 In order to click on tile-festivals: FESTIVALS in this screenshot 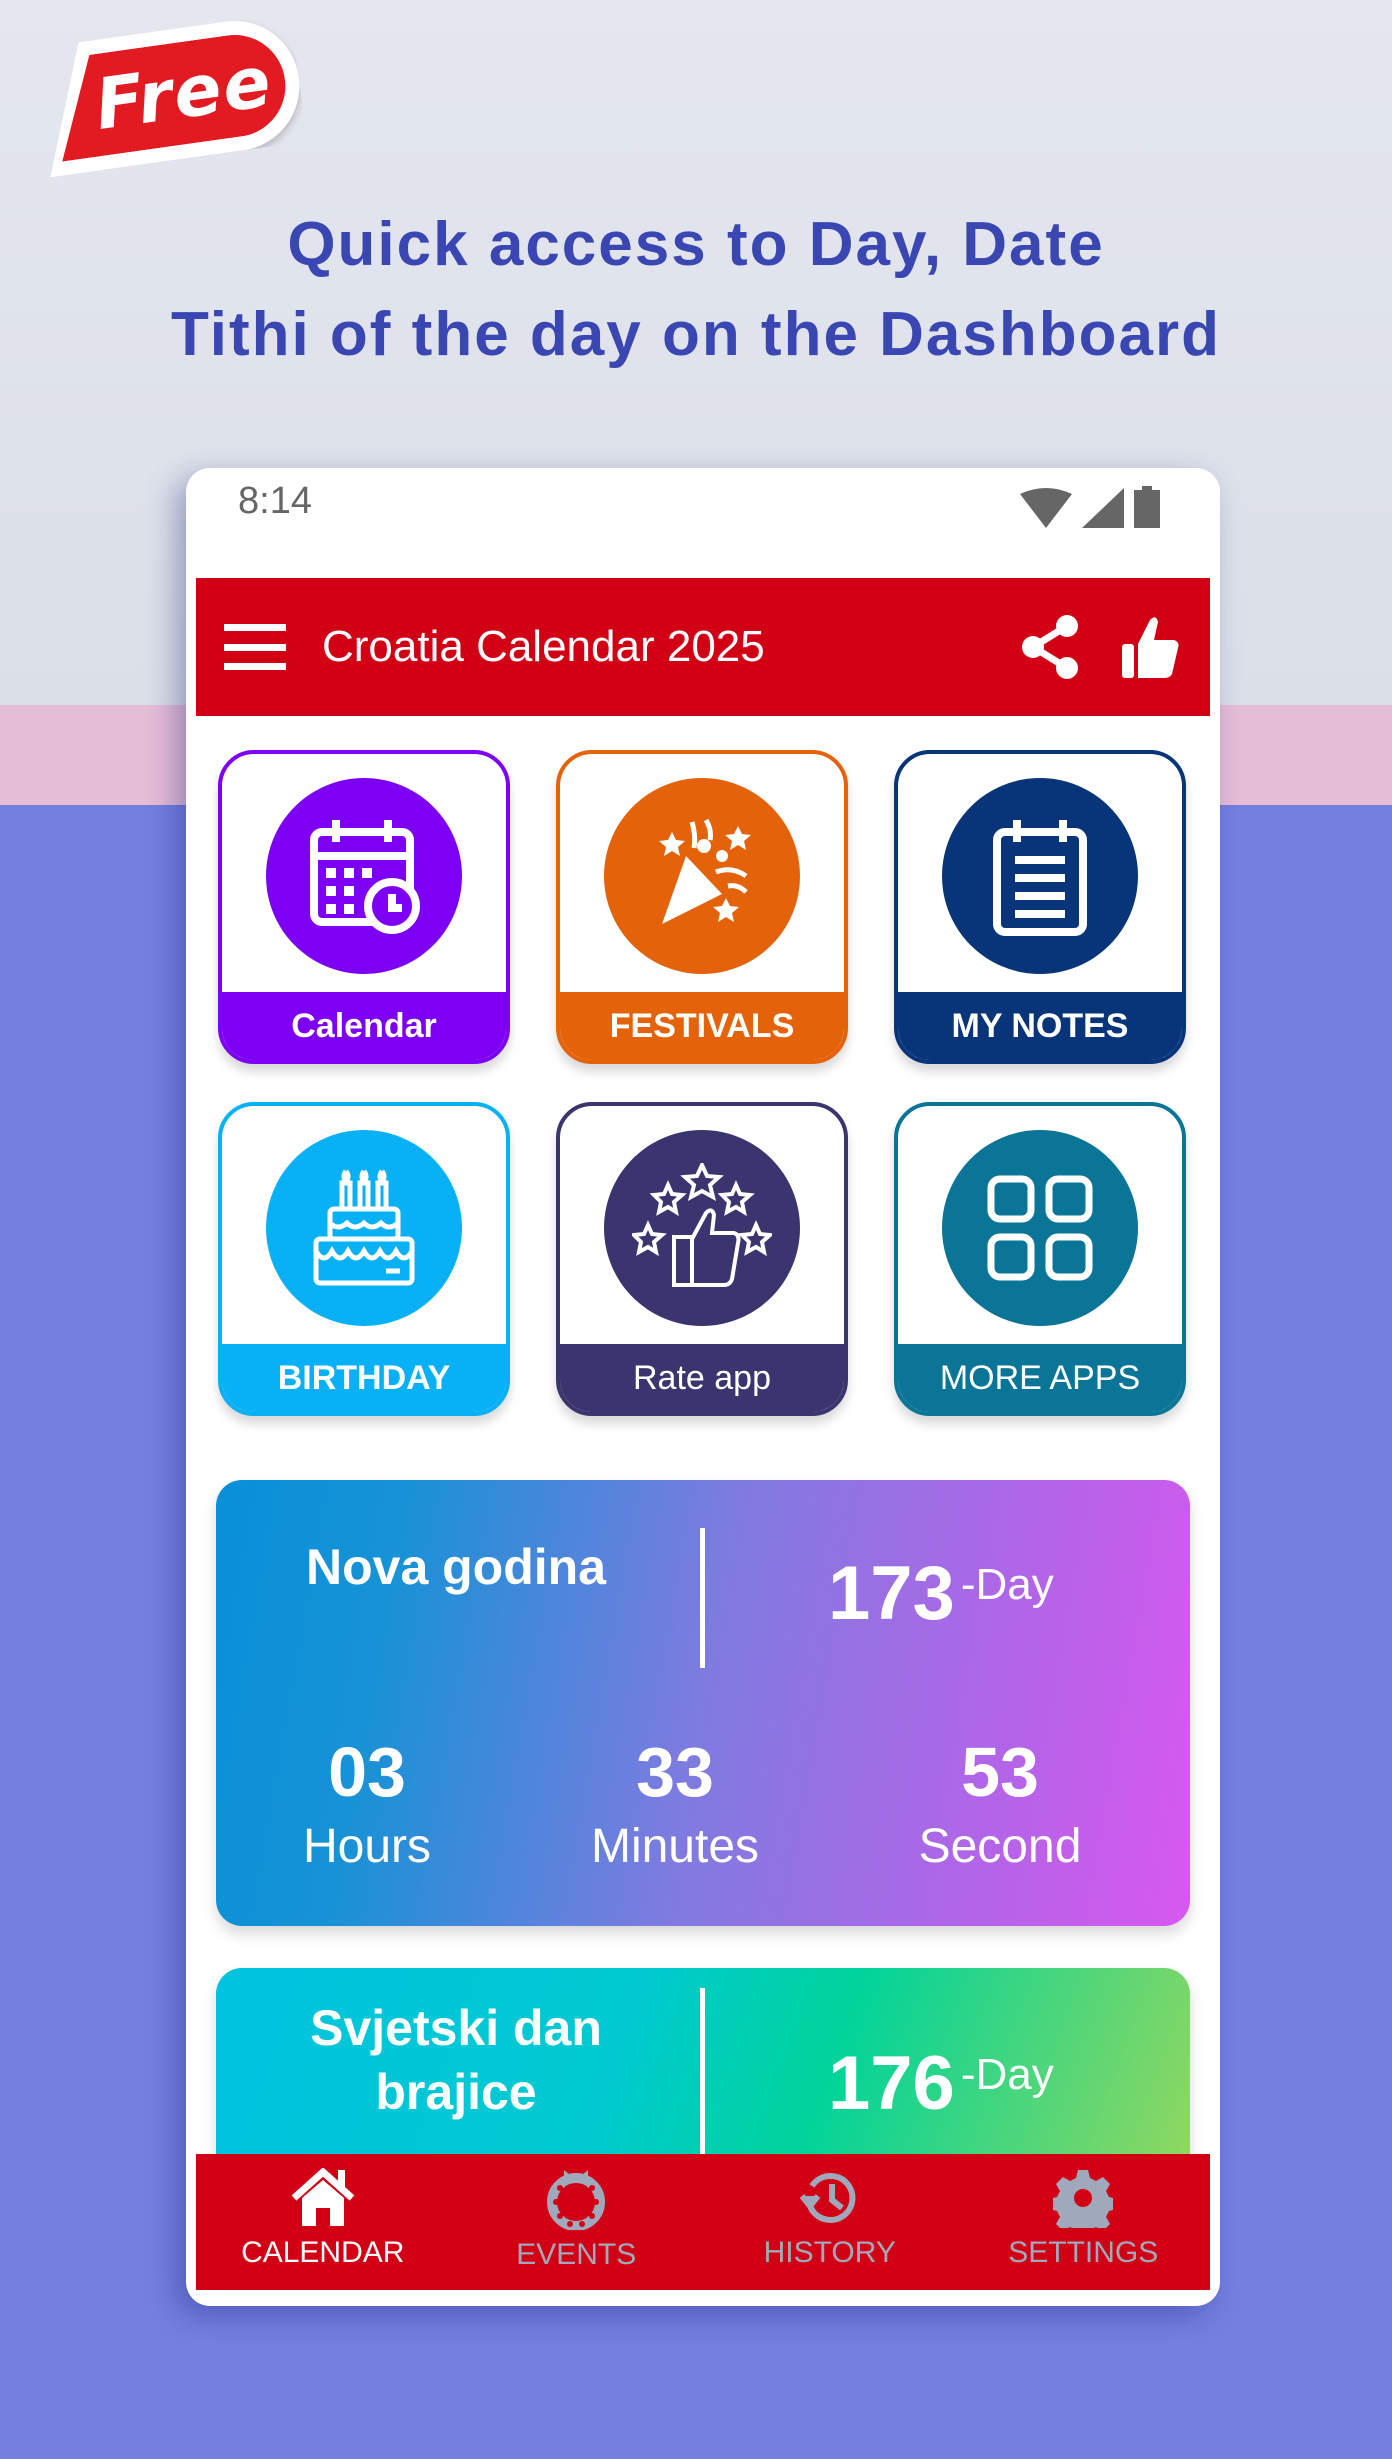, I will do `click(702, 907)`.